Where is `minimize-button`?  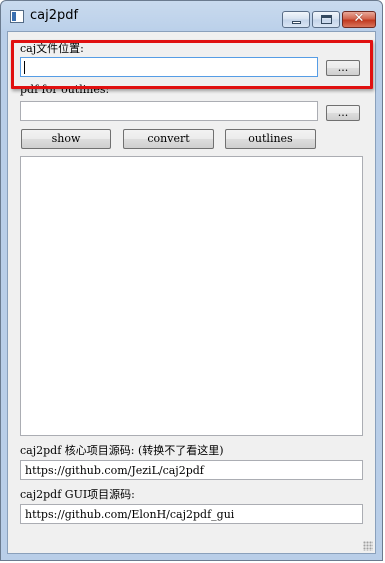
minimize-button is located at coordinates (296, 19).